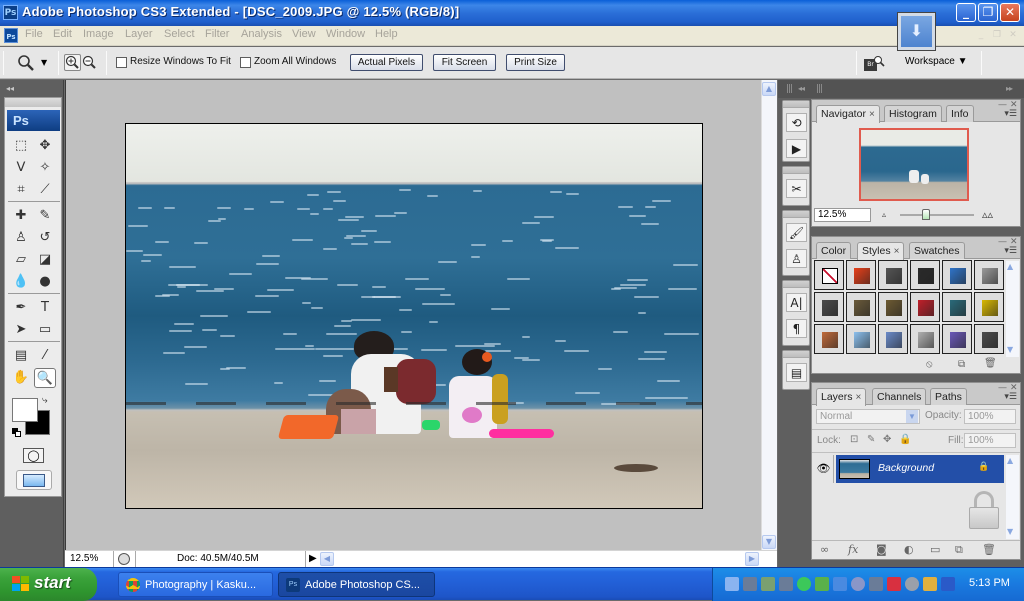 This screenshot has height=601, width=1024. What do you see at coordinates (21, 308) in the screenshot?
I see `tool-pen: ✒` at bounding box center [21, 308].